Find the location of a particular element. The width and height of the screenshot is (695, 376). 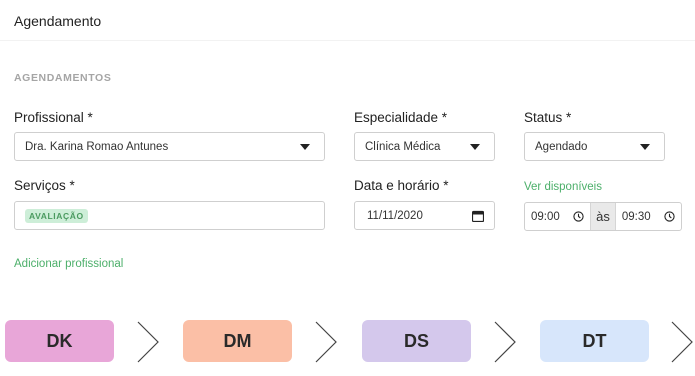

end-time-input: 09:30 is located at coordinates (648, 216).